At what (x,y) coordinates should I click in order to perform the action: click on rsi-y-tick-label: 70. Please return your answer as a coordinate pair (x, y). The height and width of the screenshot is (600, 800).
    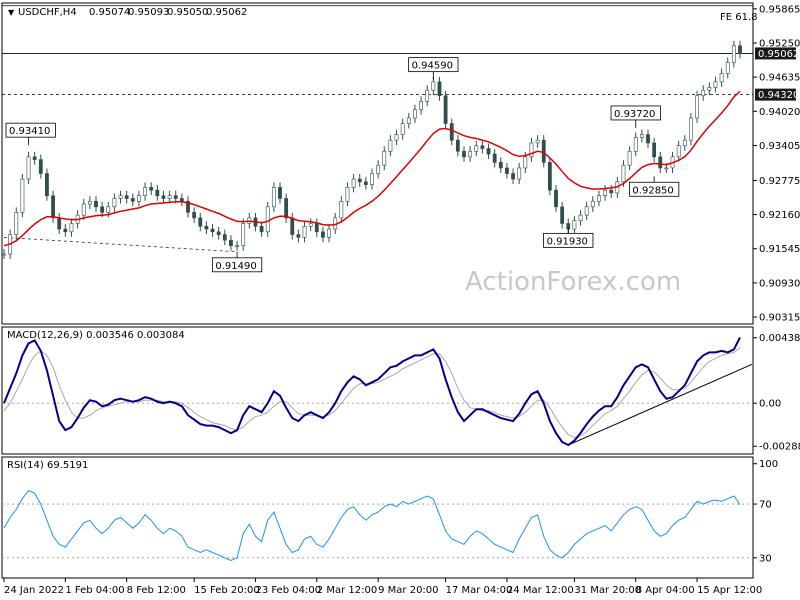
    Looking at the image, I should click on (765, 505).